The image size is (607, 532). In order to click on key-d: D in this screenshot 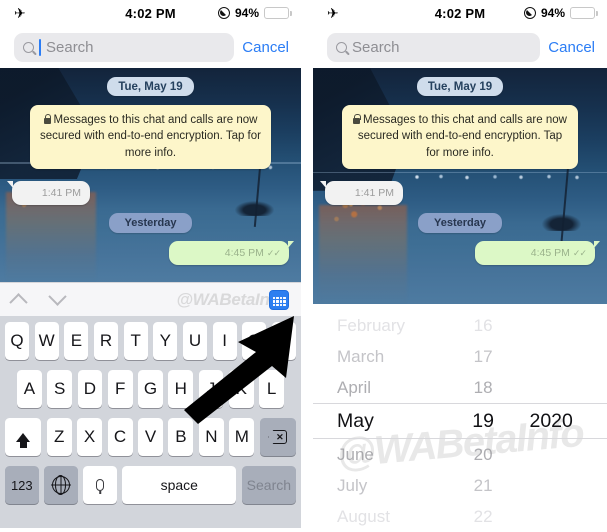, I will do `click(90, 389)`.